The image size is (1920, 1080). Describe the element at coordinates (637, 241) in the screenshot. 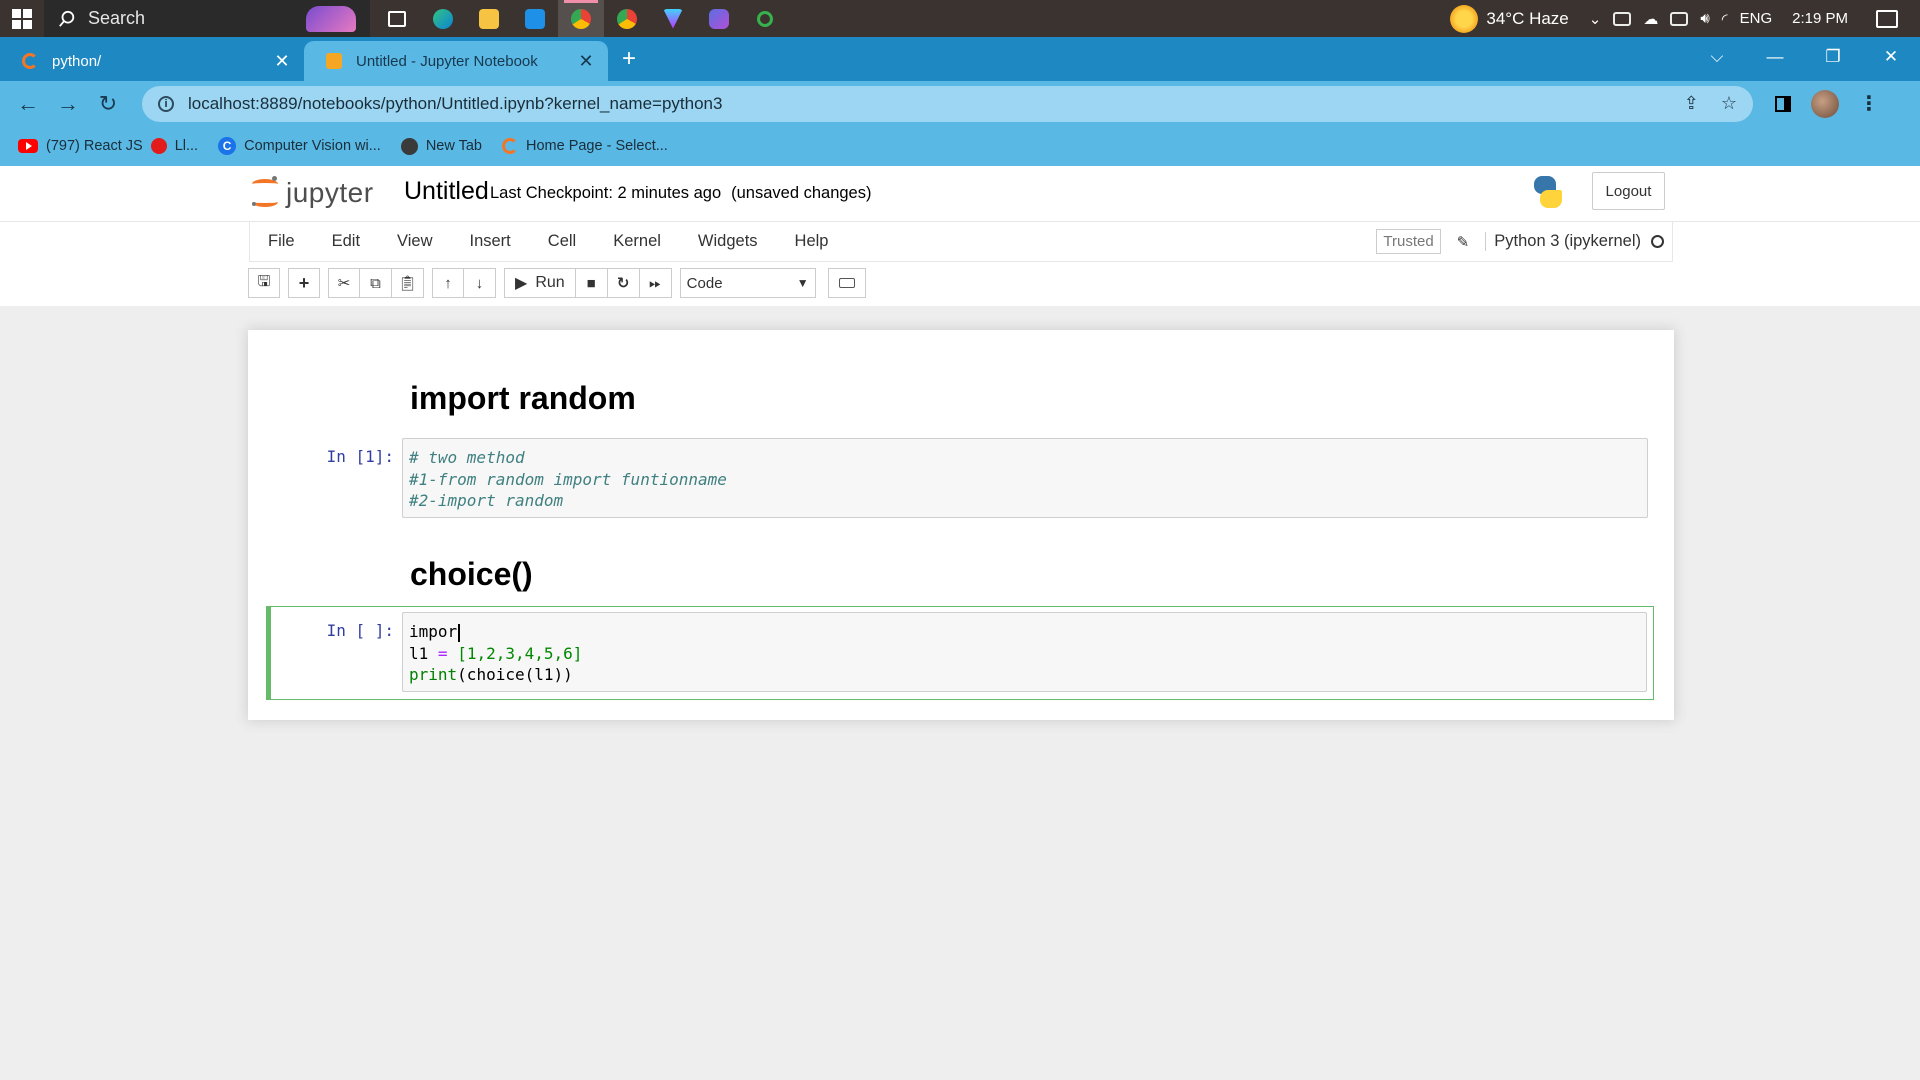

I see `menu-kernel: Kernel` at that location.